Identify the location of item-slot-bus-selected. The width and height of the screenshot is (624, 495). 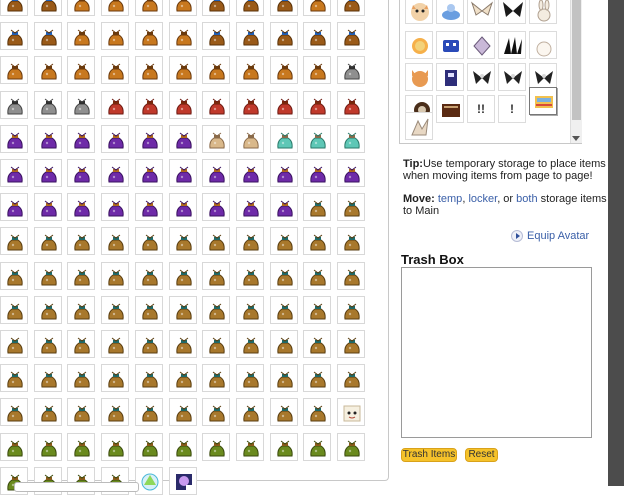
(543, 101).